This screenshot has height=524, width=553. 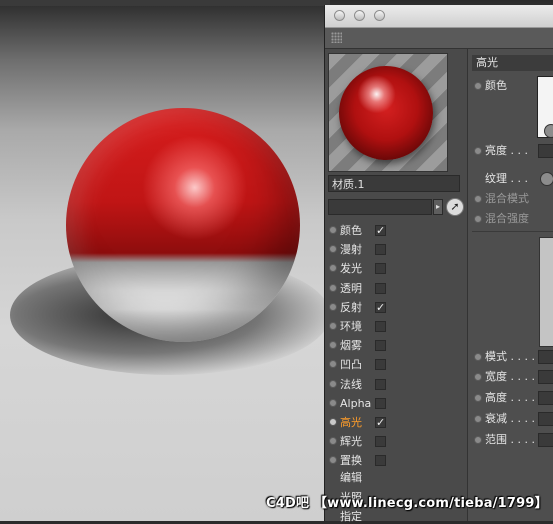 I want to click on blend-mode-row: 混合模式, so click(x=510, y=199).